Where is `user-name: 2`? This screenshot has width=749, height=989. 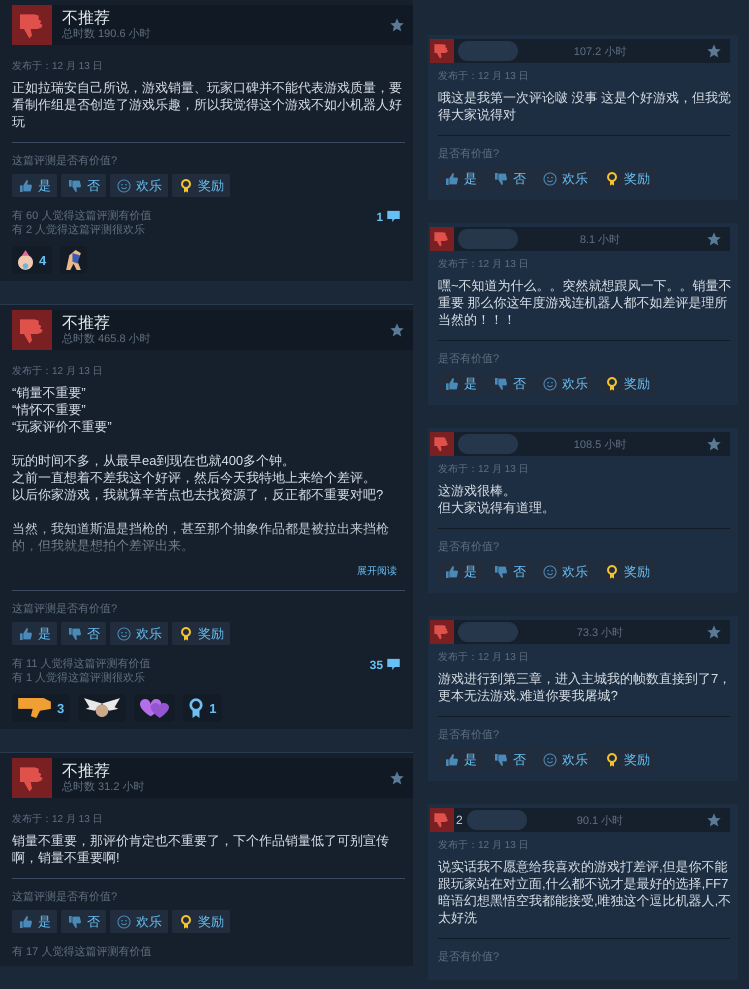 user-name: 2 is located at coordinates (459, 820).